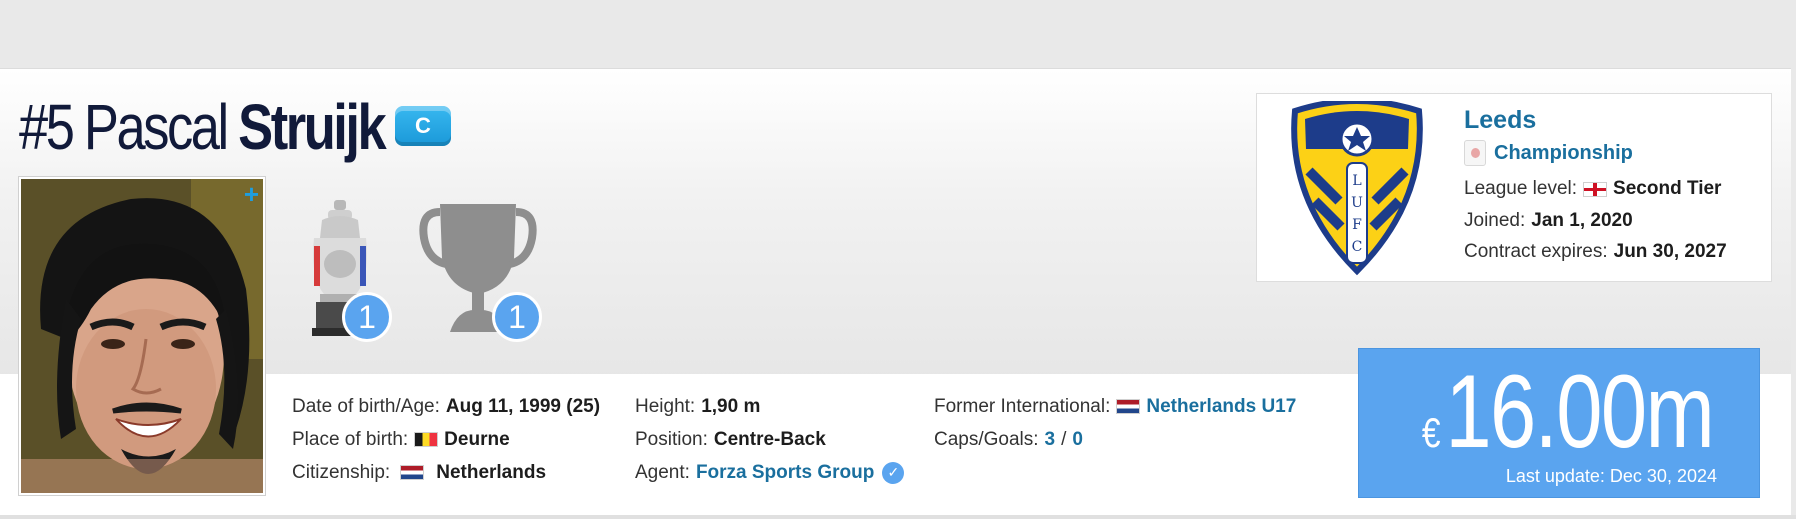 Image resolution: width=1796 pixels, height=519 pixels. What do you see at coordinates (665, 406) in the screenshot?
I see `height-label: Height:` at bounding box center [665, 406].